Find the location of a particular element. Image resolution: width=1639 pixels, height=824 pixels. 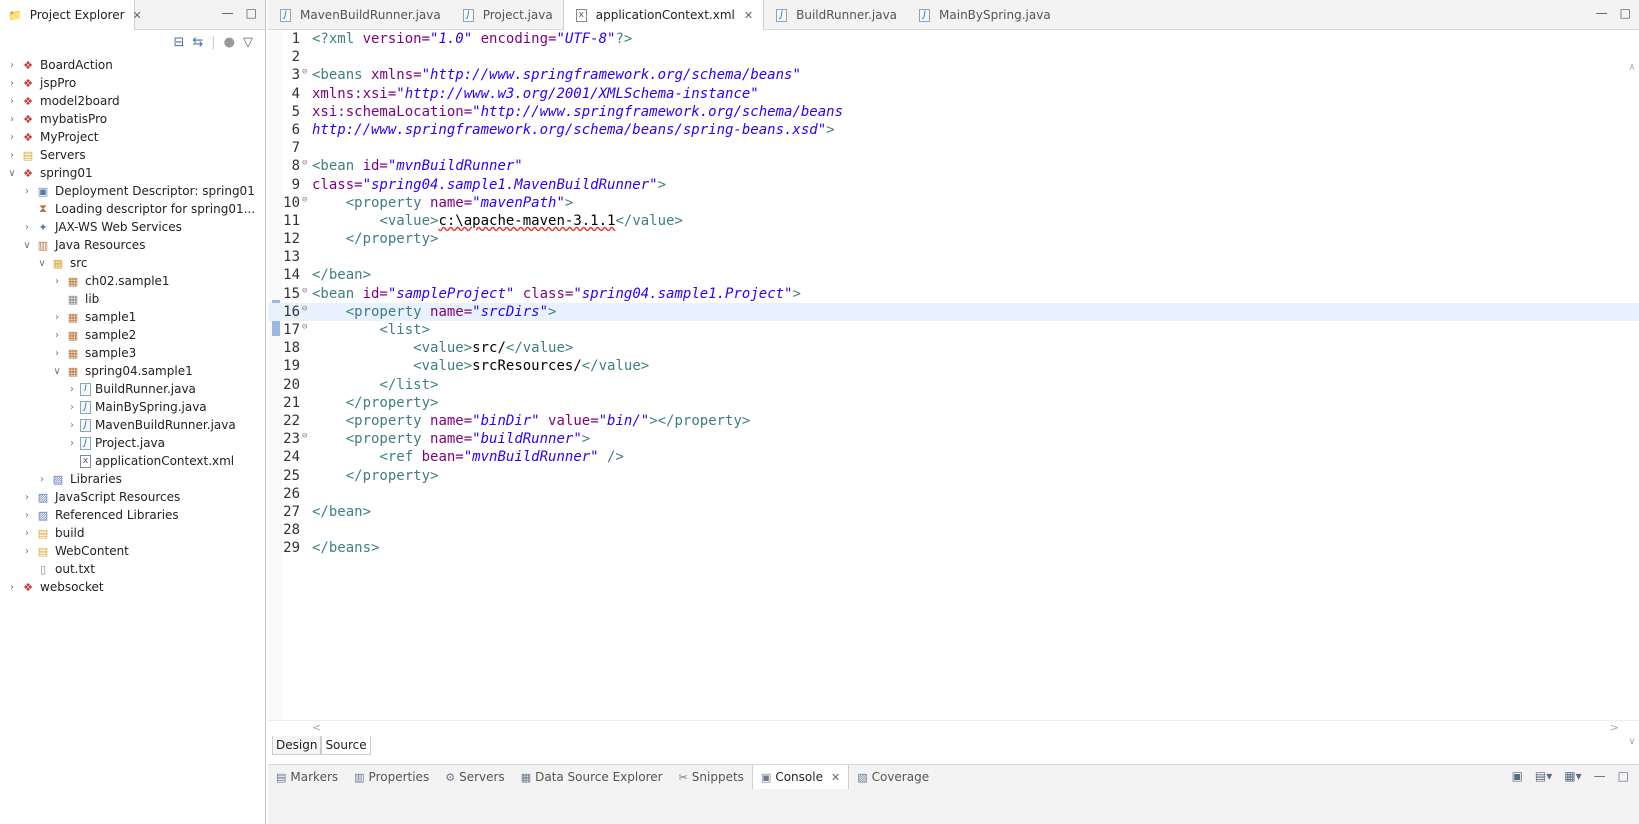

tree-item: › ▣ Deployment Descriptor: spring01 is located at coordinates (132, 191).